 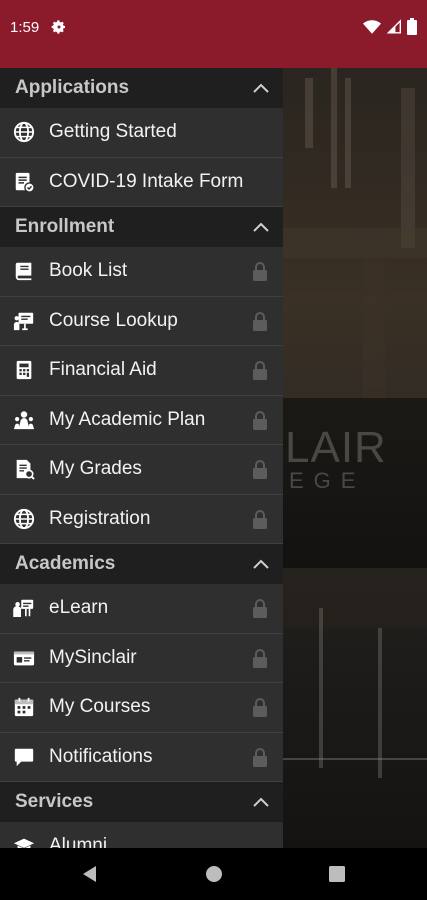 I want to click on chat-icon, so click(x=24, y=757).